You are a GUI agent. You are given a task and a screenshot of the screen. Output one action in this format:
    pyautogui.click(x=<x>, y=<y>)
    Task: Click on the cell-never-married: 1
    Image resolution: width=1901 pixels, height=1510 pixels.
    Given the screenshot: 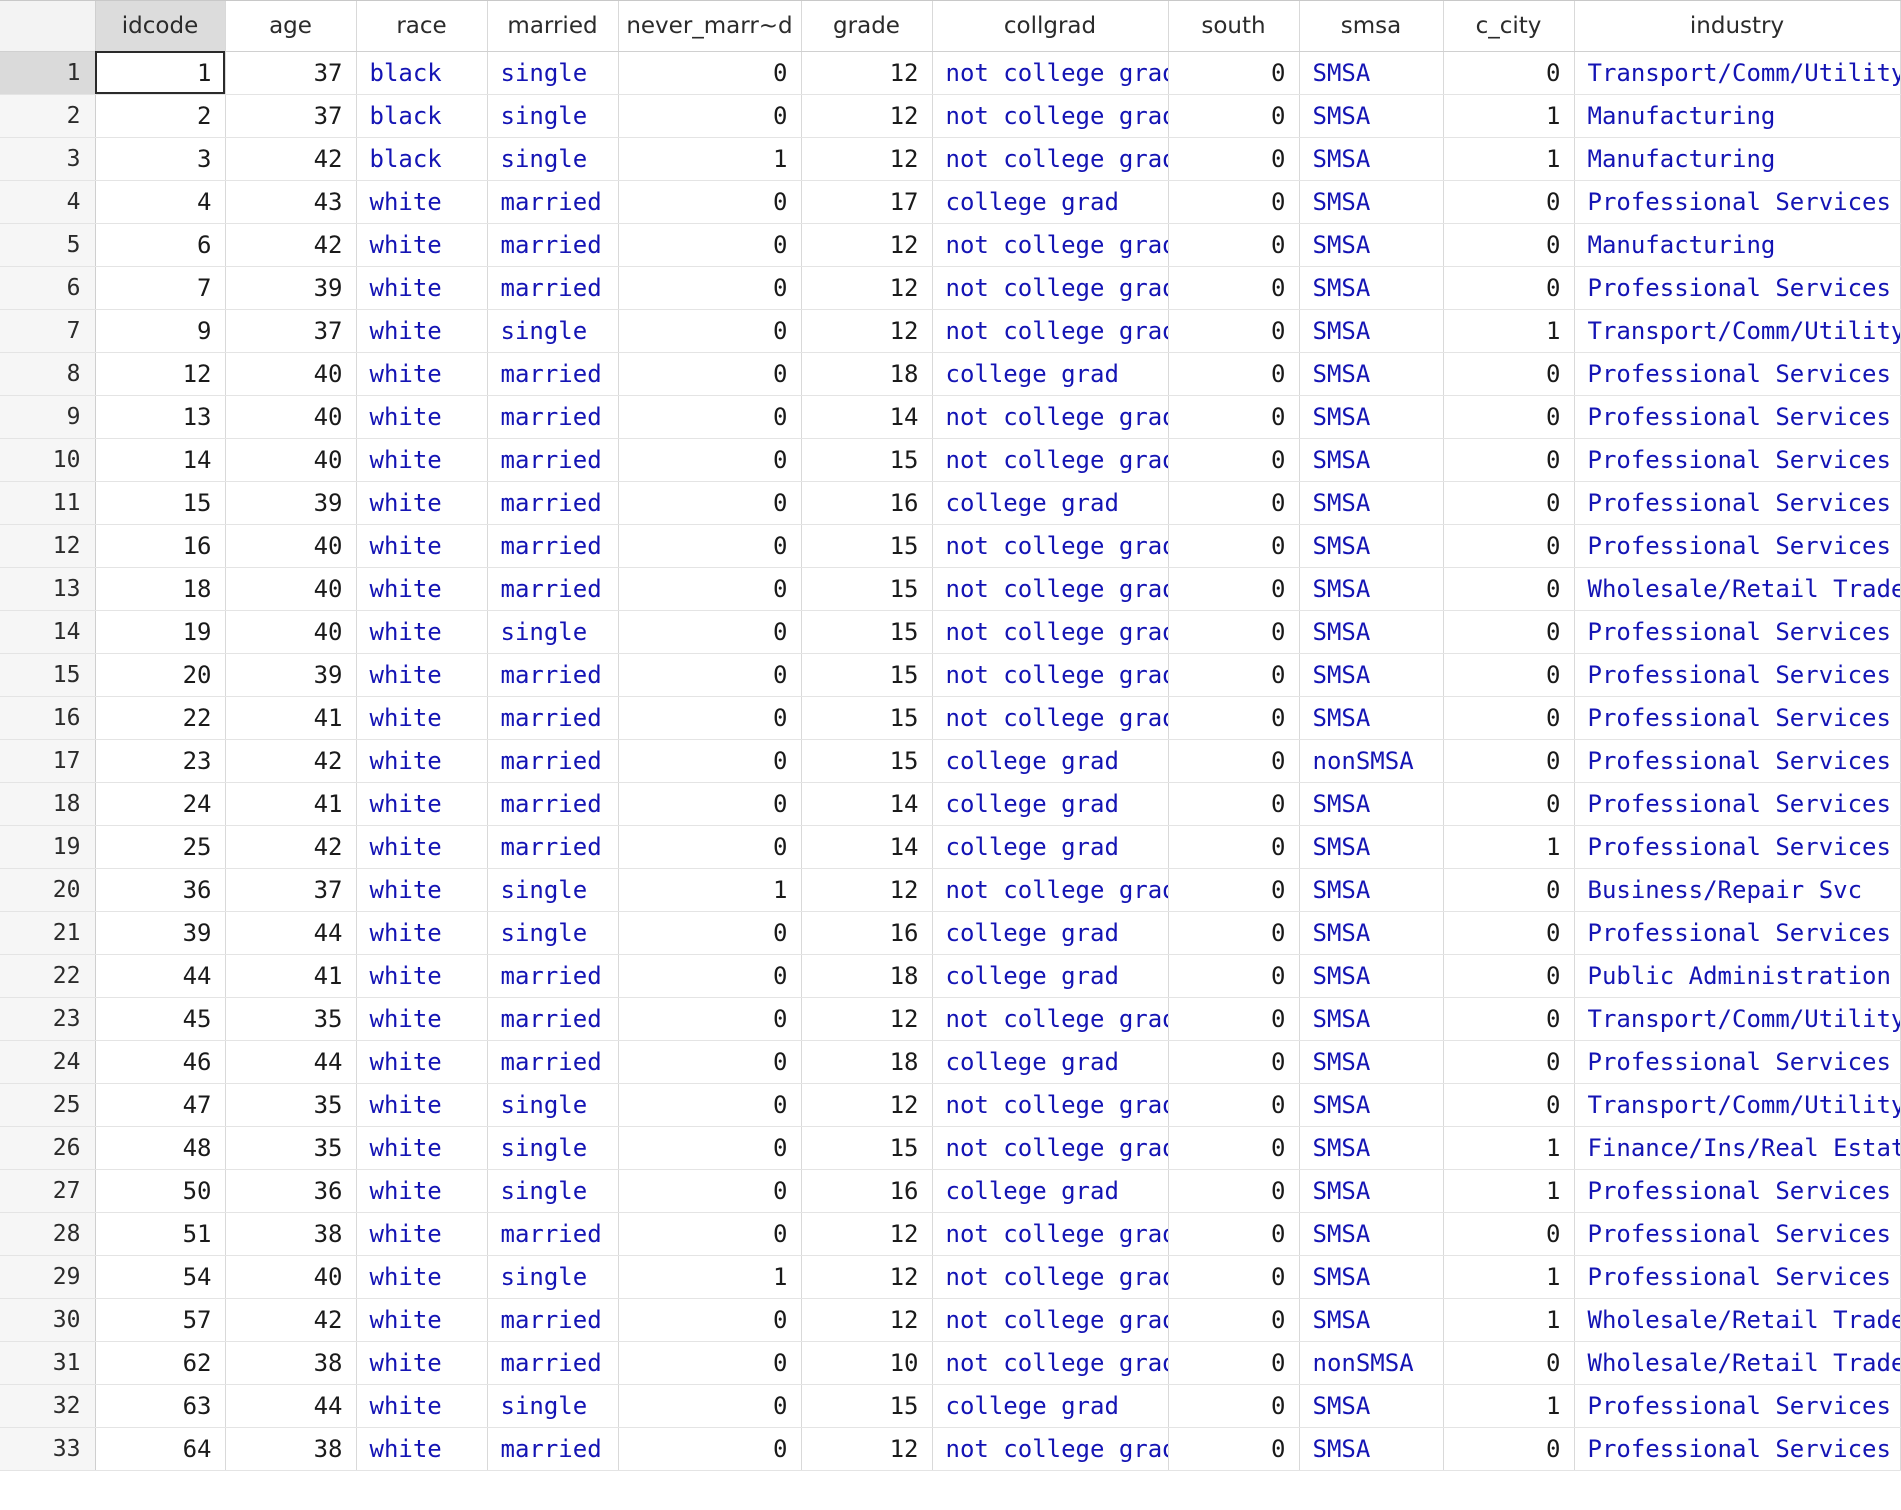 What is the action you would take?
    pyautogui.click(x=710, y=1277)
    